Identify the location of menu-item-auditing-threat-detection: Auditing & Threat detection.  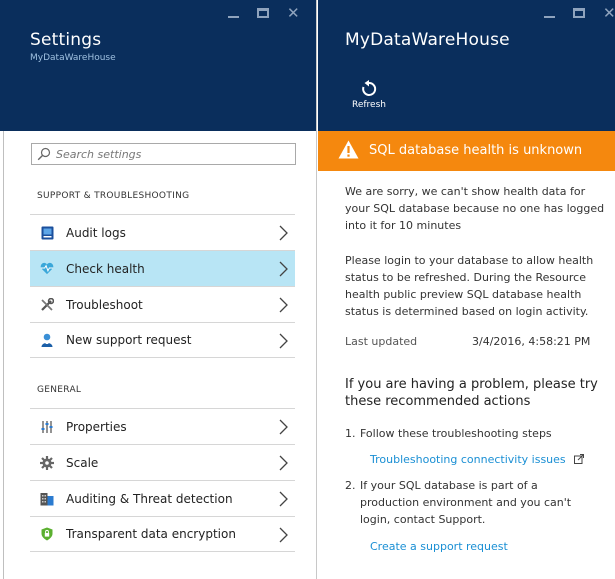
(162, 498).